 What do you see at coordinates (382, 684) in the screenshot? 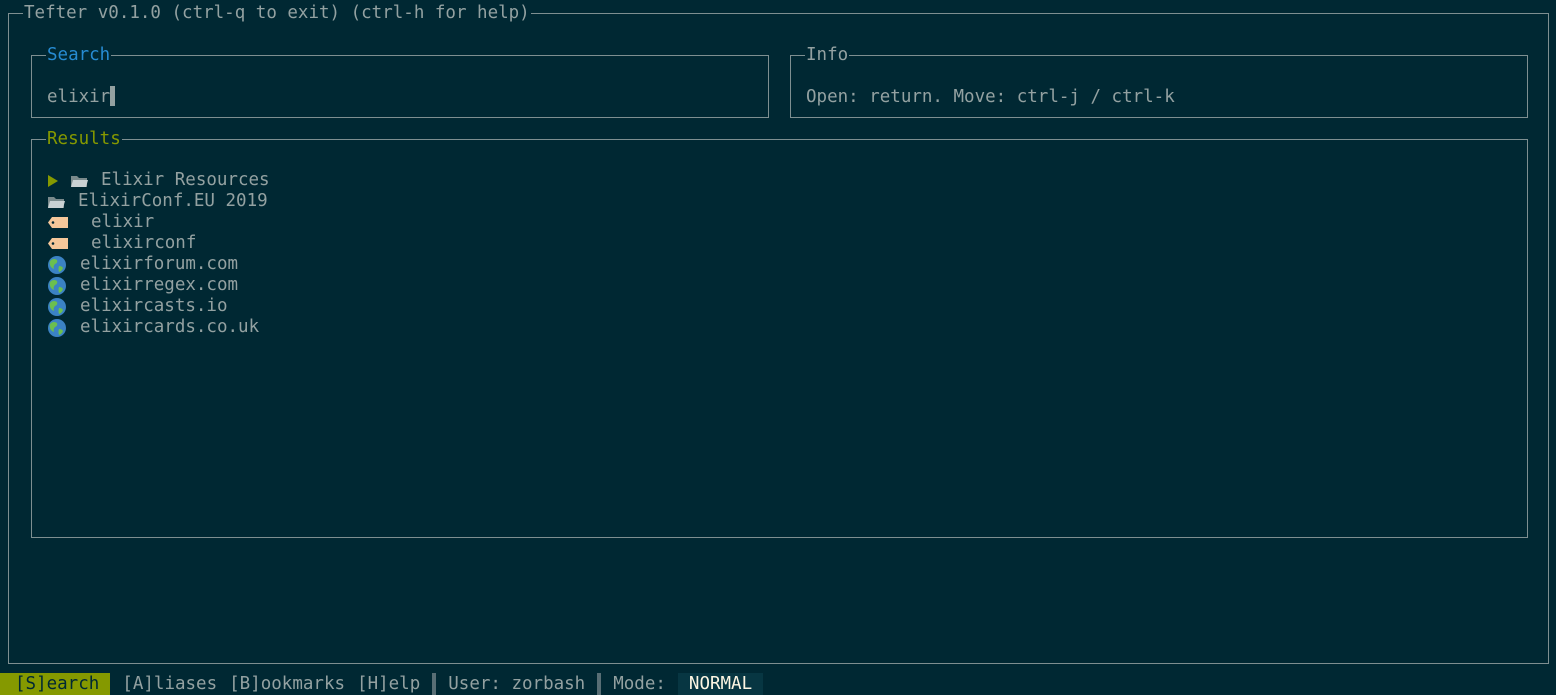
I see `tab-help: [H]elp` at bounding box center [382, 684].